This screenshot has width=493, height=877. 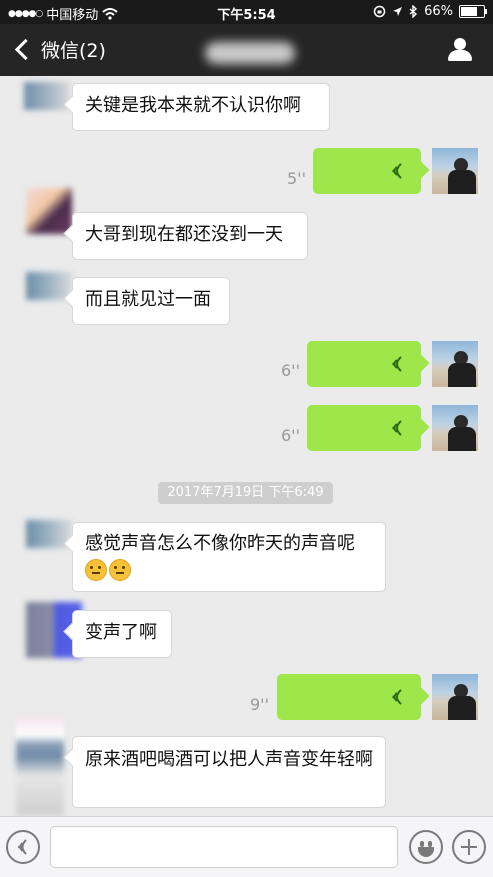 I want to click on back-chevron-icon, so click(x=25, y=49).